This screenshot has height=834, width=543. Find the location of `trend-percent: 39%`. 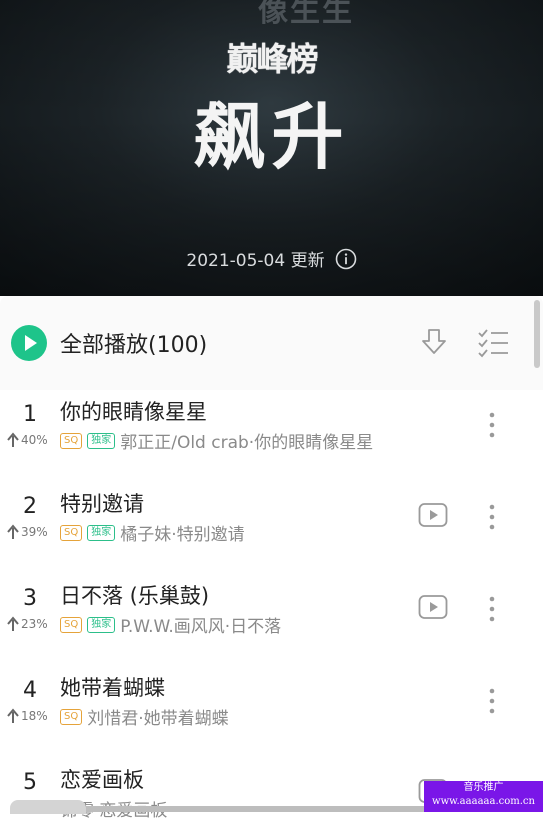

trend-percent: 39% is located at coordinates (34, 532).